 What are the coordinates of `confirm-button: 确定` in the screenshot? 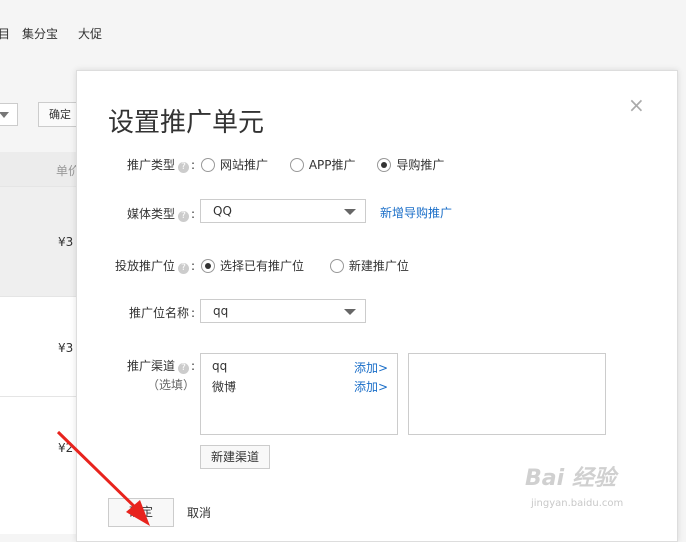 It's located at (141, 512).